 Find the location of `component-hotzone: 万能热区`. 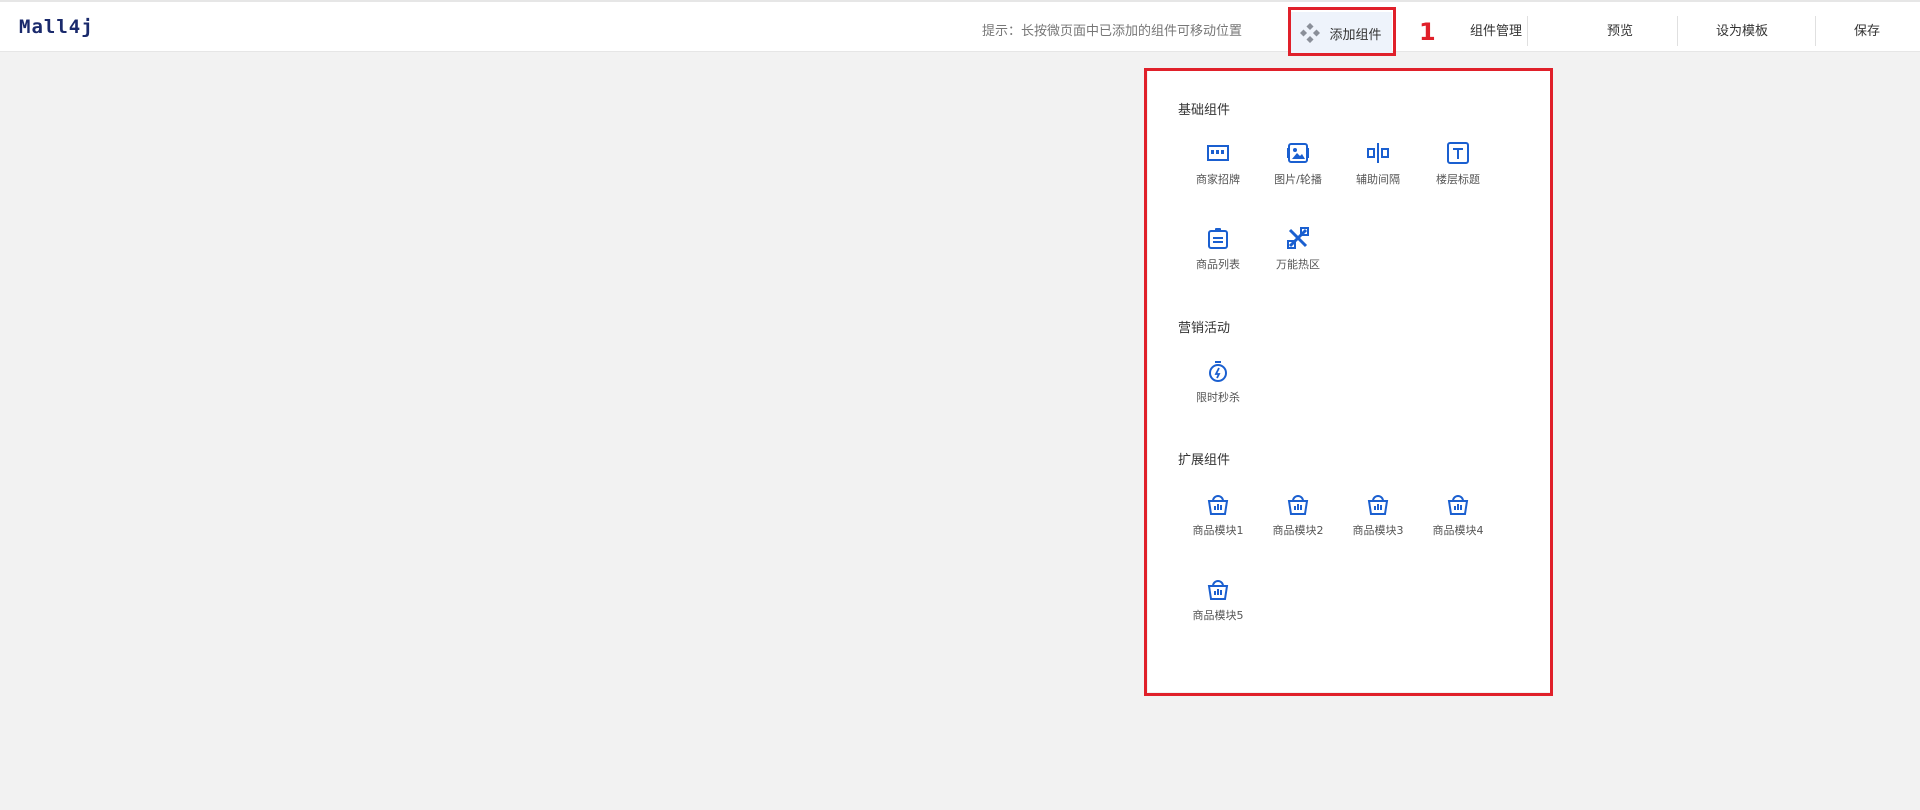

component-hotzone: 万能热区 is located at coordinates (1297, 254).